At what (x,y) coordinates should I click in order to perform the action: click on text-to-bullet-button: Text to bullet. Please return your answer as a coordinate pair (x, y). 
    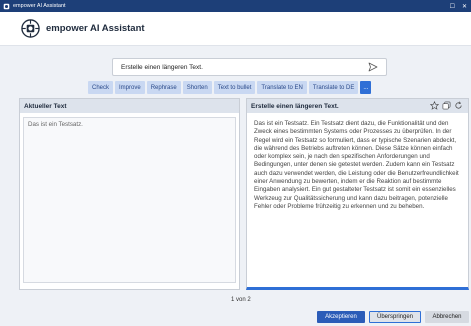
    Looking at the image, I should click on (234, 87).